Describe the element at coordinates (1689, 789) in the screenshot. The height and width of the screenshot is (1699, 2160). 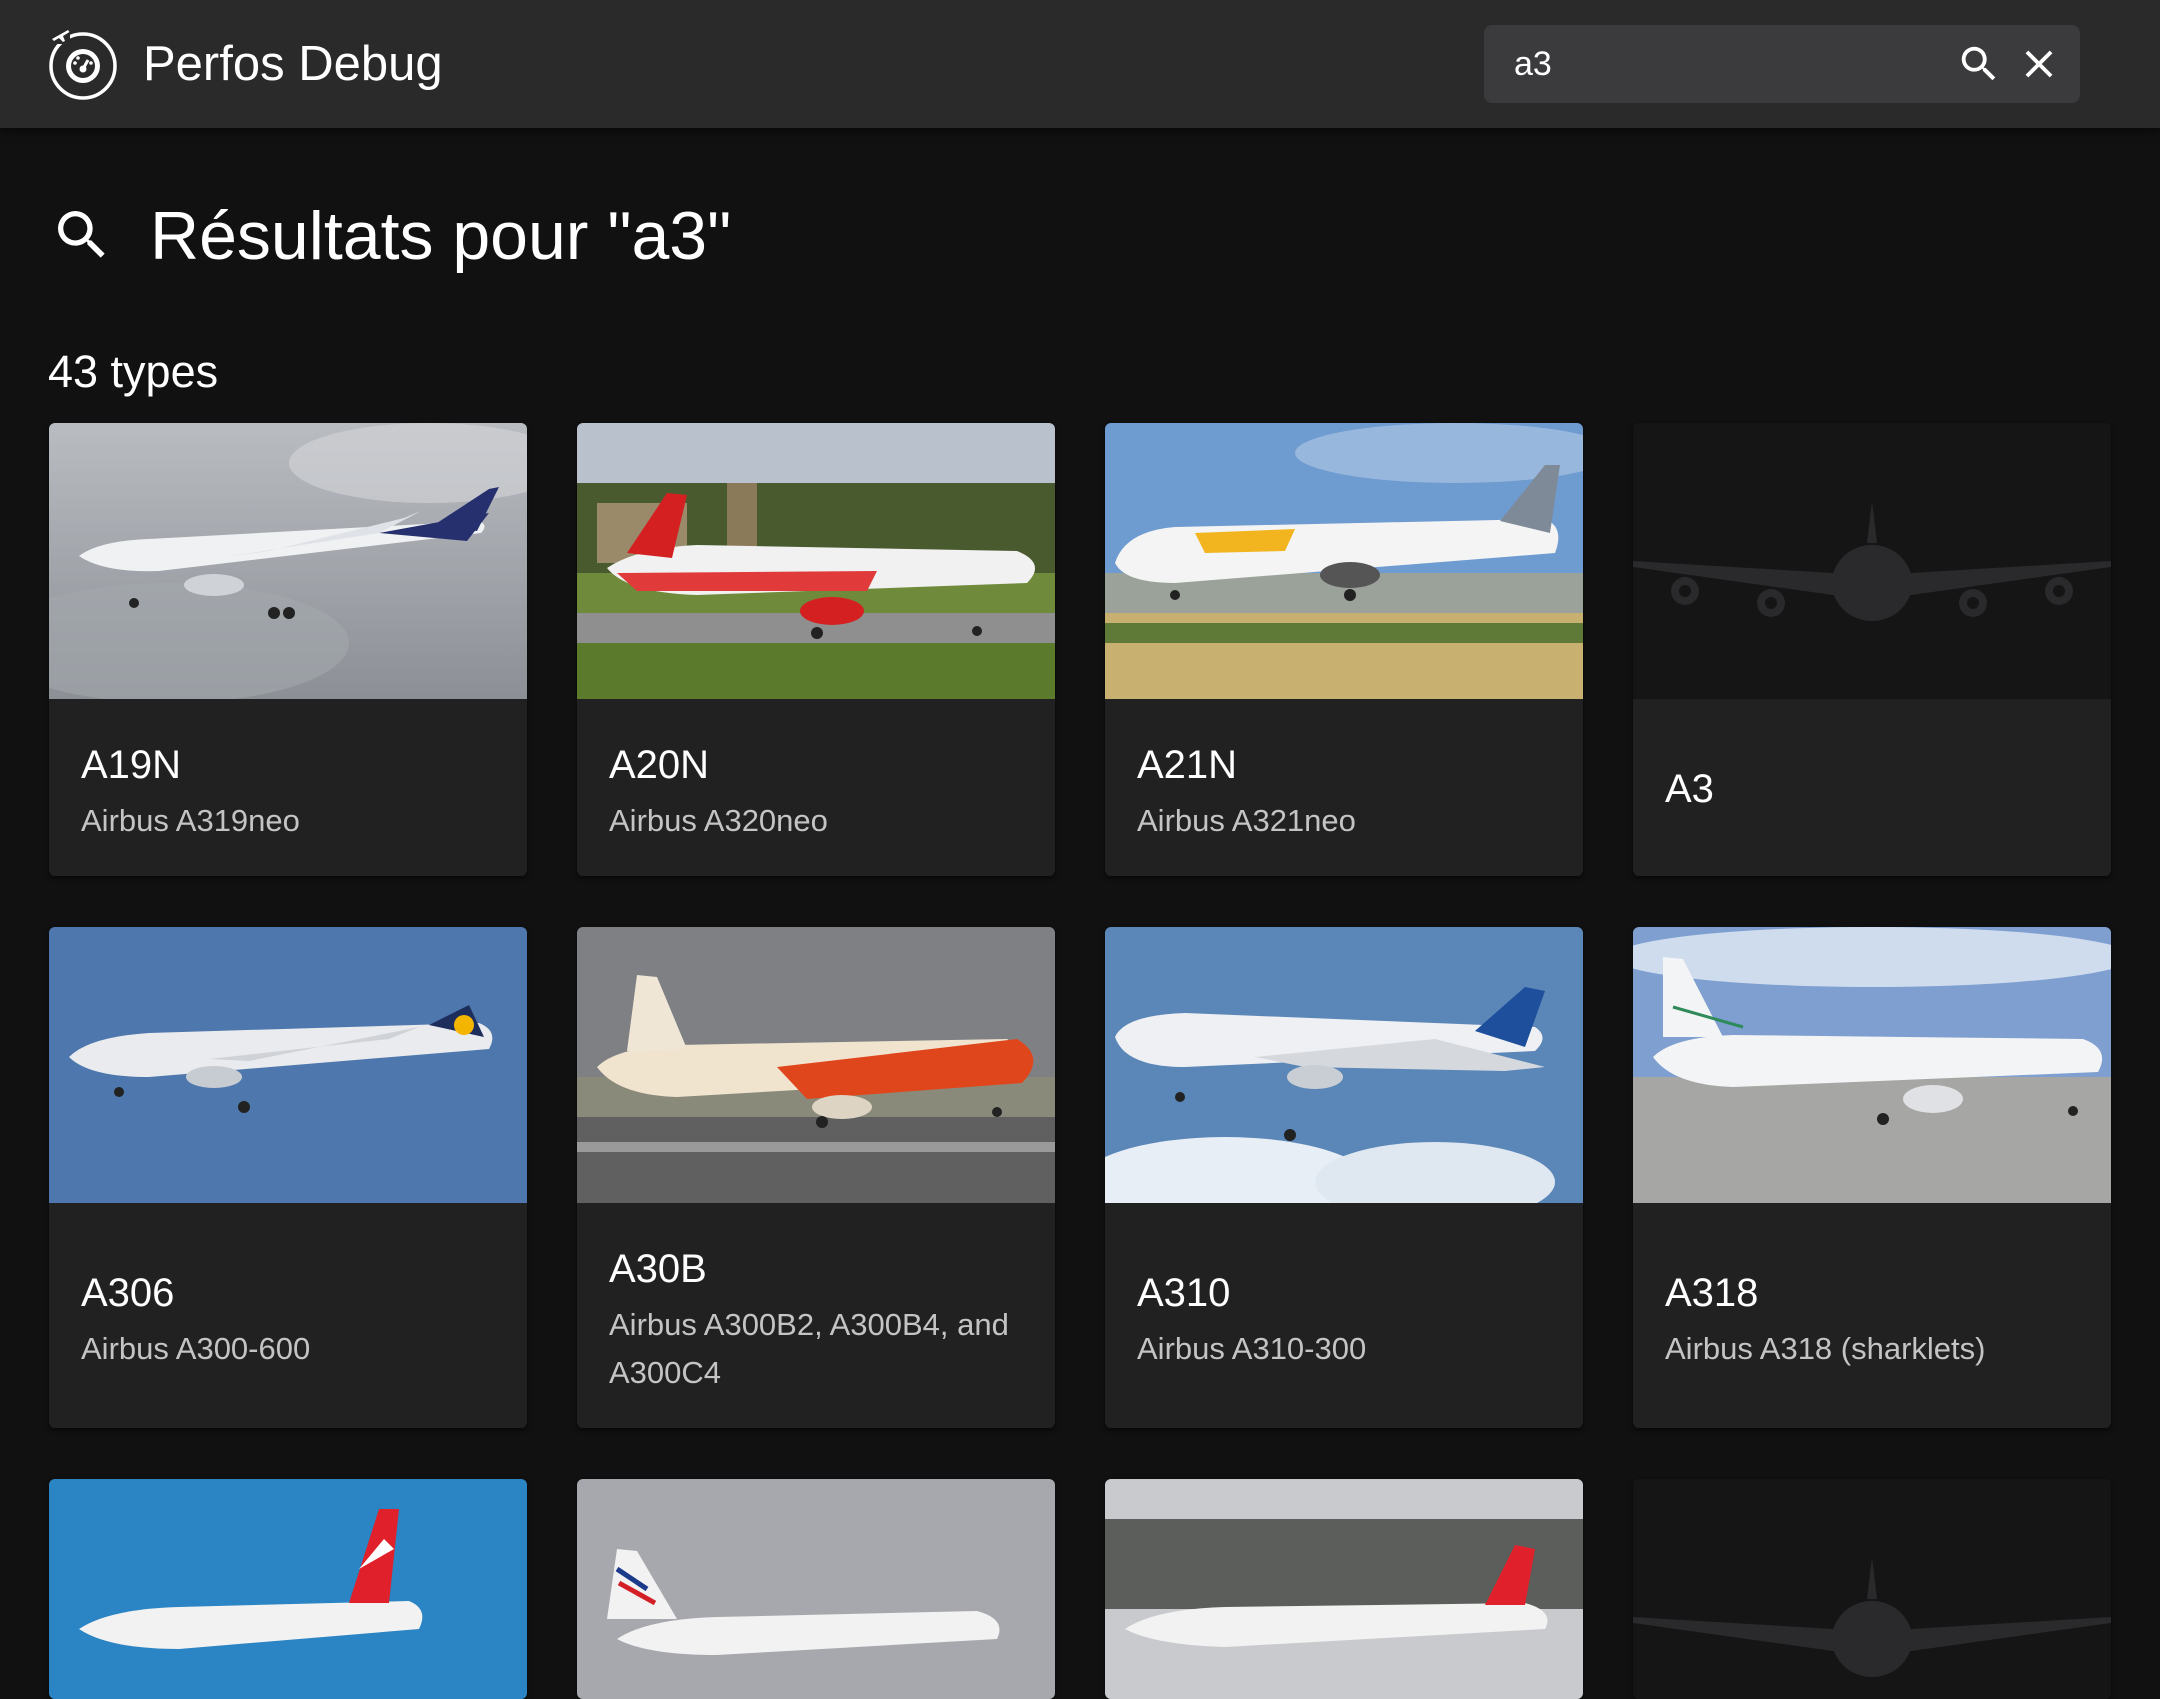
I see `aircraft-code: A3` at that location.